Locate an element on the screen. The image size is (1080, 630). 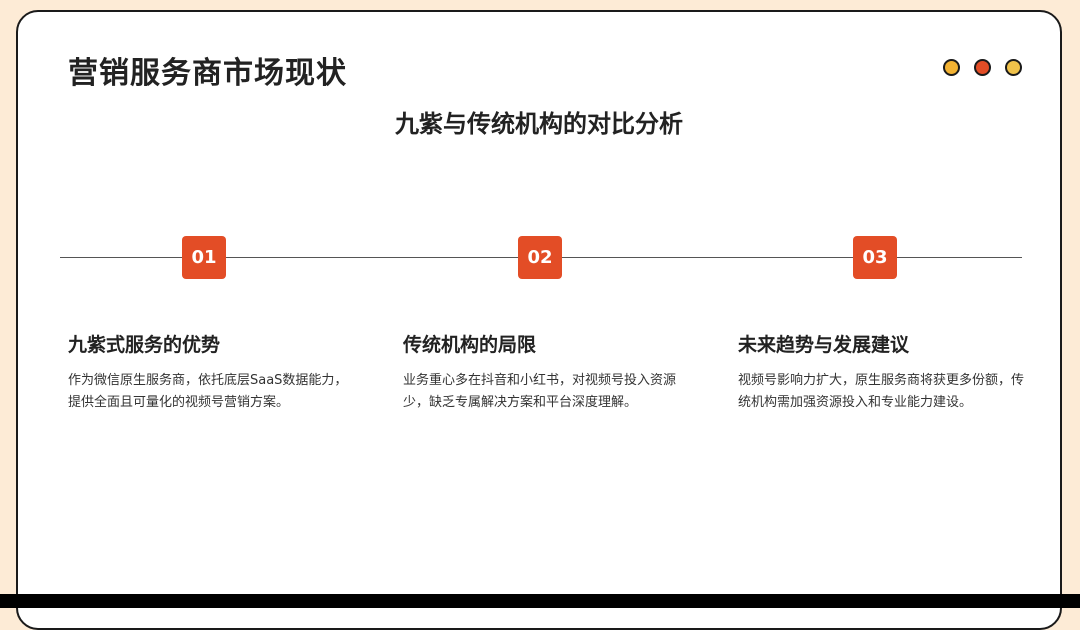
page-title: 营销服务商市场现状 is located at coordinates (207, 73).